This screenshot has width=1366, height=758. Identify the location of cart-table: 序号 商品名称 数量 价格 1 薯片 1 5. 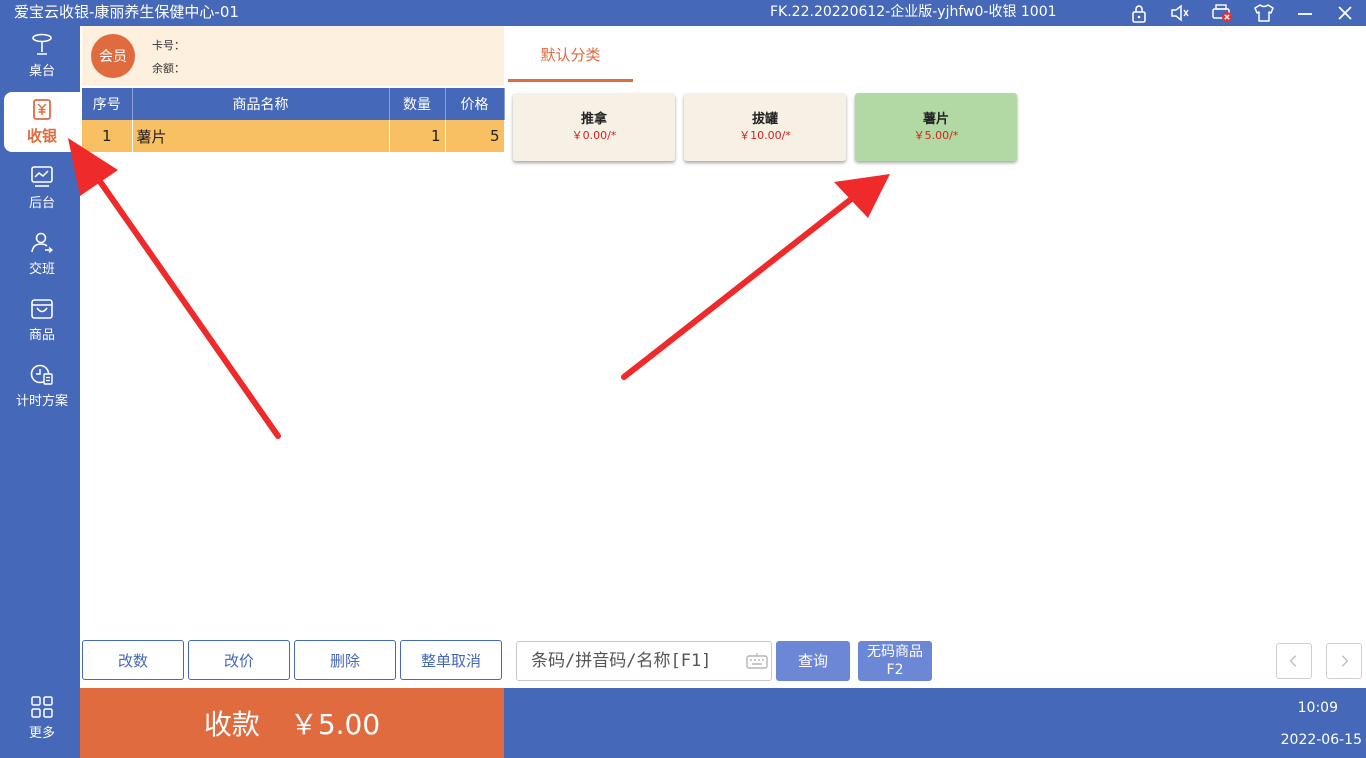
(293, 120).